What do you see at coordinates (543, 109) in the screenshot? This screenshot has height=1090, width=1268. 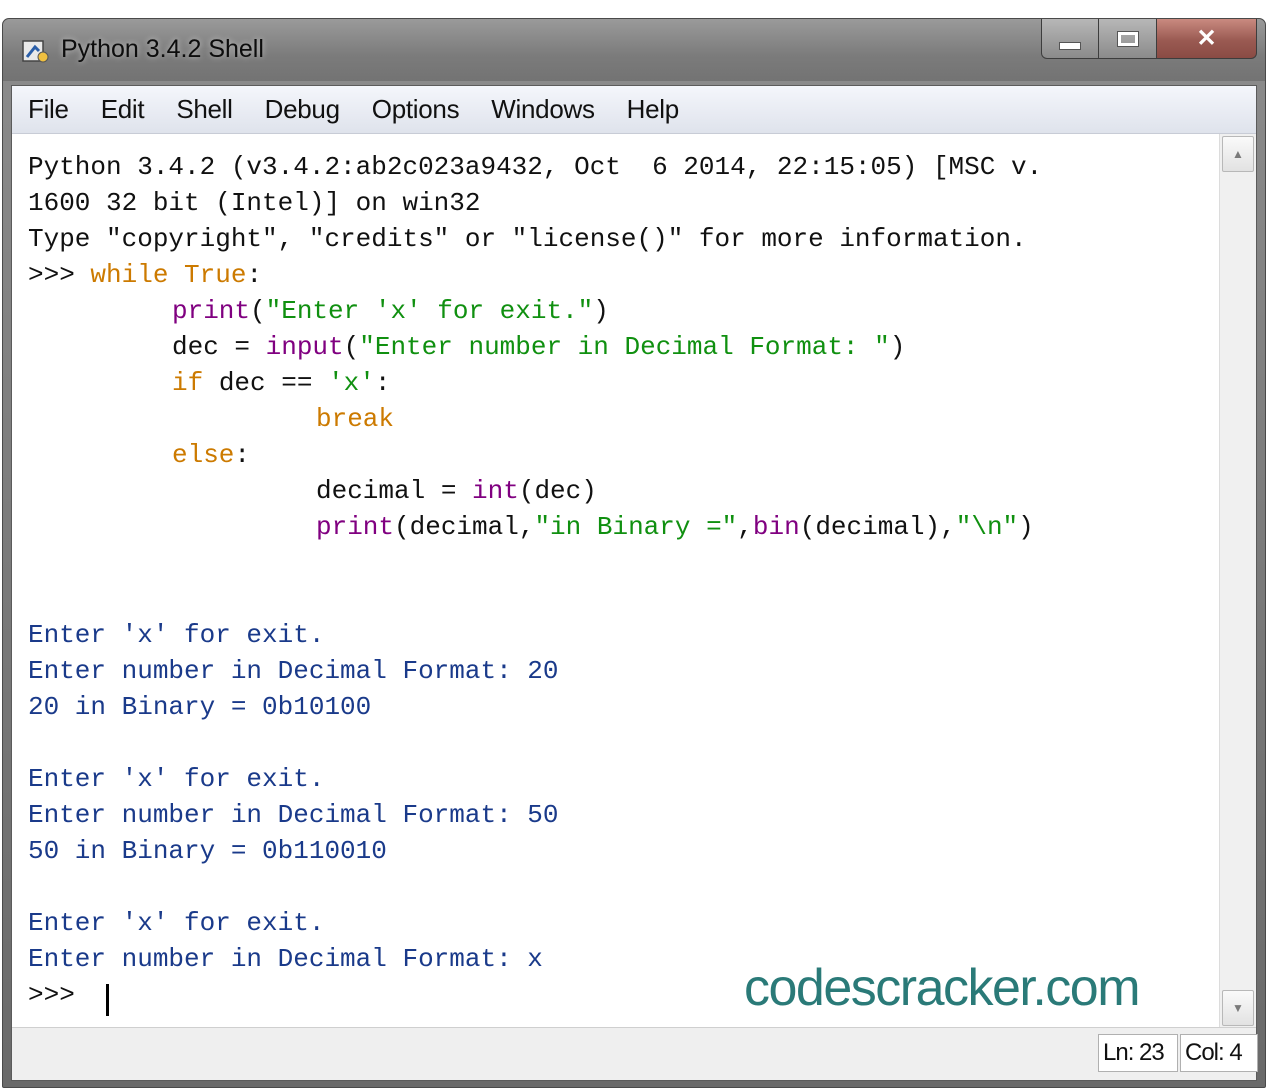 I see `menu-windows: Windows` at bounding box center [543, 109].